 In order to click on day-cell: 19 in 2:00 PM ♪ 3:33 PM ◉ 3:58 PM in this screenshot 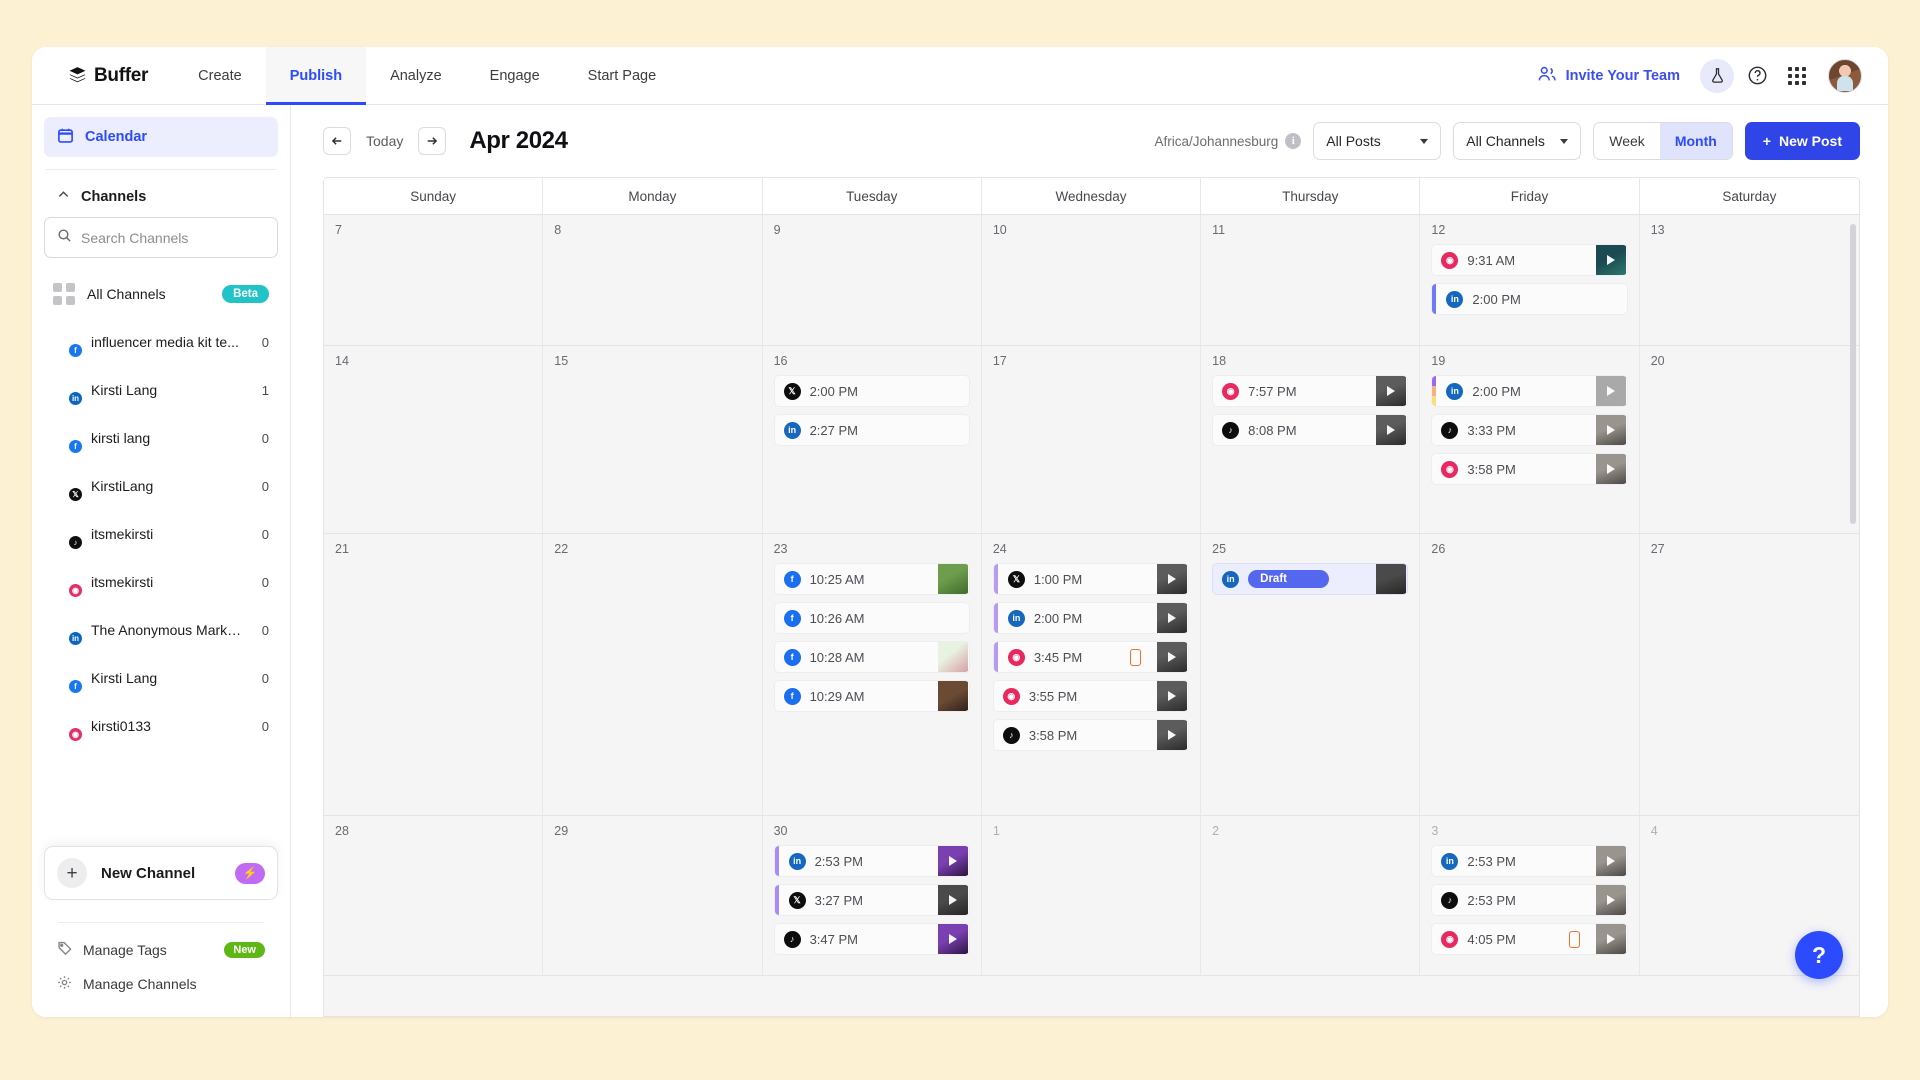, I will do `click(1530, 439)`.